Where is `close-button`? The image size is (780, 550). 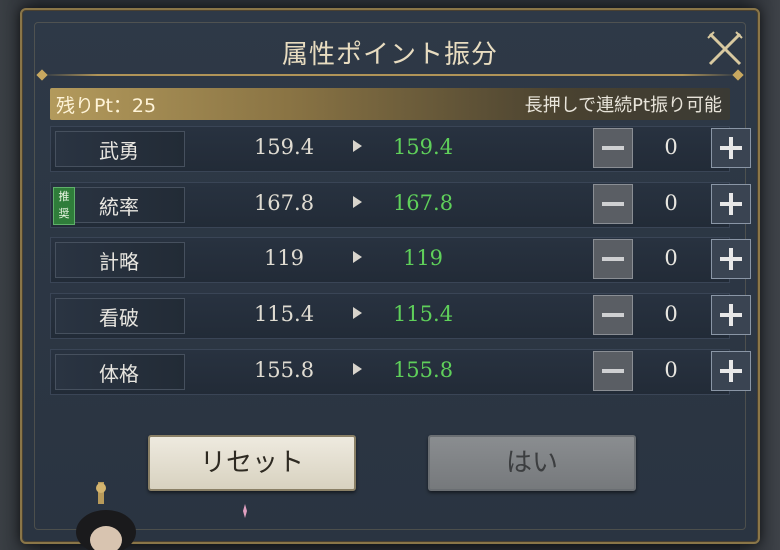
close-button is located at coordinates (725, 49).